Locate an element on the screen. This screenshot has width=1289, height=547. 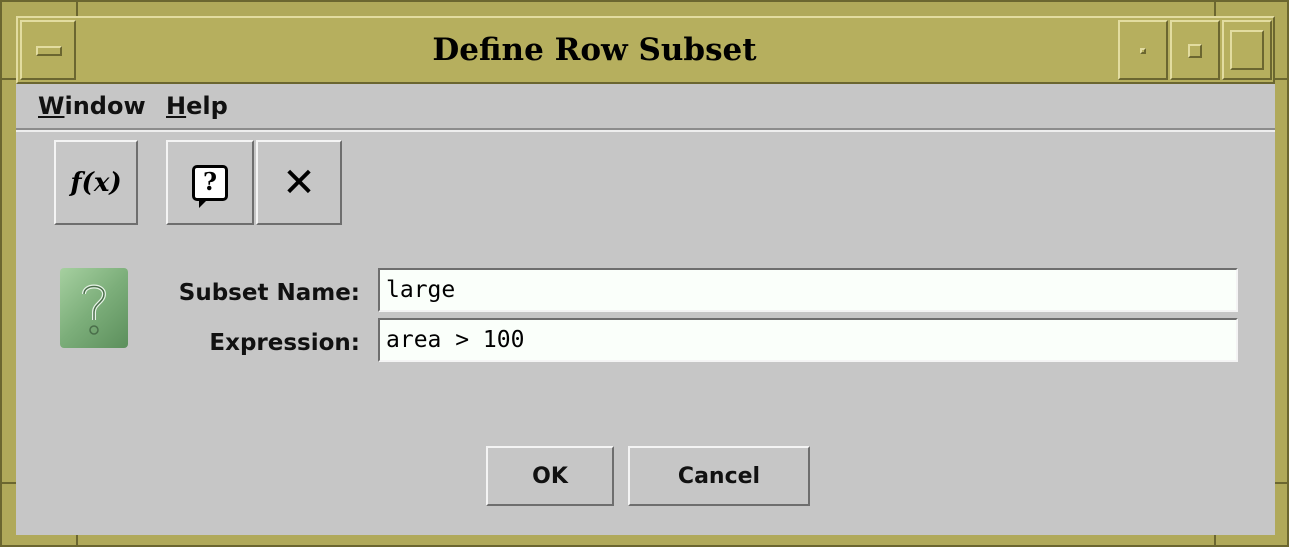
window-menu-button is located at coordinates (48, 50).